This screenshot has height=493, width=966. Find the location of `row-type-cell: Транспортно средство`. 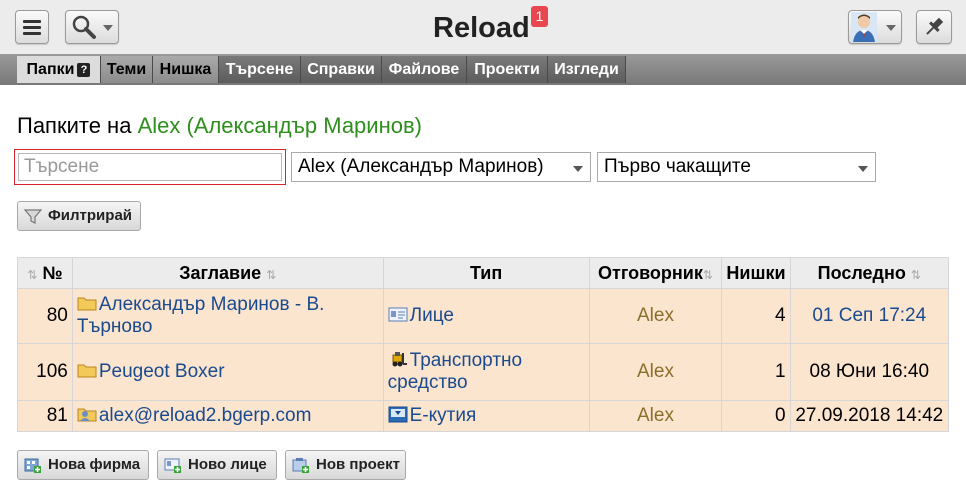

row-type-cell: Транспортно средство is located at coordinates (486, 372).